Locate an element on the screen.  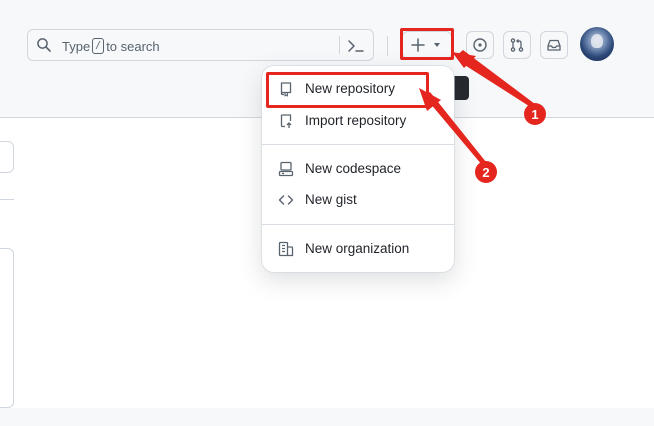
menu-item-new-organization: New organization is located at coordinates (358, 249).